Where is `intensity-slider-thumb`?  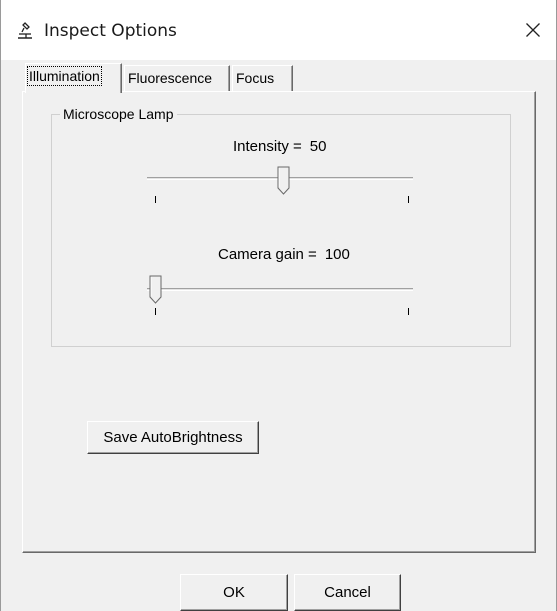
intensity-slider-thumb is located at coordinates (284, 181).